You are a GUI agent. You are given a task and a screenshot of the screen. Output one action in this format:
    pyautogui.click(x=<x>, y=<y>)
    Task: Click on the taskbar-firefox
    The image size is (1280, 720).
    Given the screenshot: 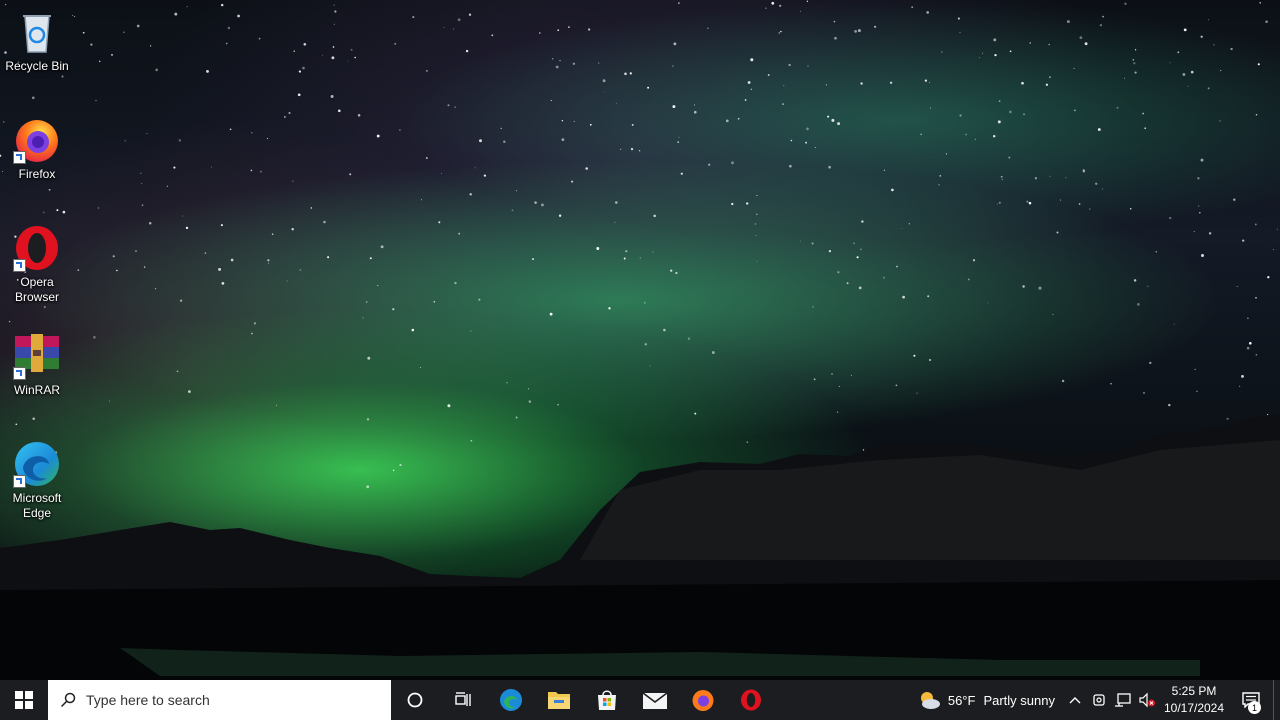 What is the action you would take?
    pyautogui.click(x=703, y=700)
    